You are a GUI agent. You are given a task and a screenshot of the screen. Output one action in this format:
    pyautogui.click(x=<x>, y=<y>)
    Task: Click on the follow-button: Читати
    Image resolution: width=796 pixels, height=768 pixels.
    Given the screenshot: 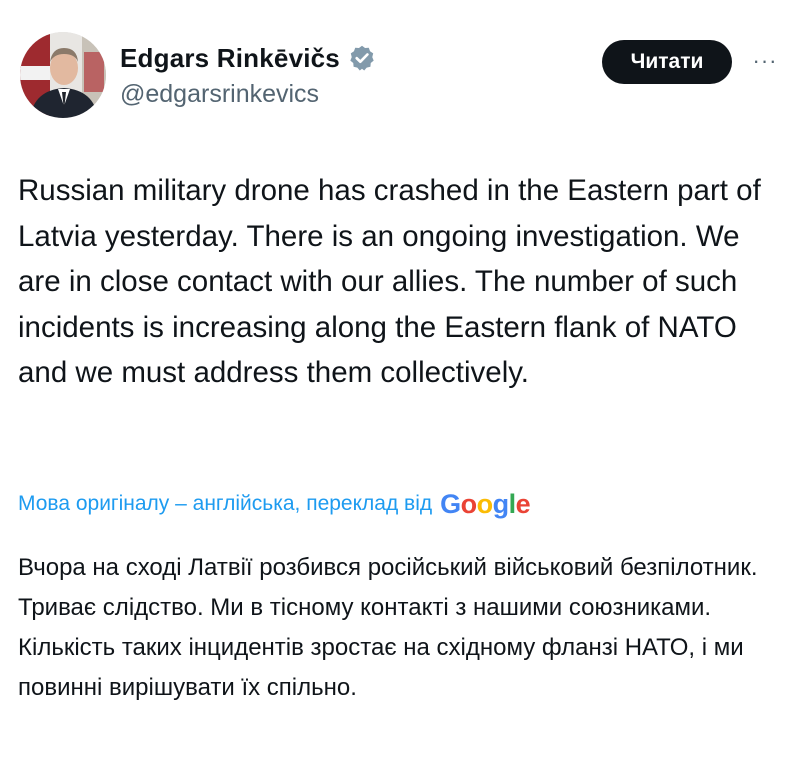 What is the action you would take?
    pyautogui.click(x=667, y=62)
    